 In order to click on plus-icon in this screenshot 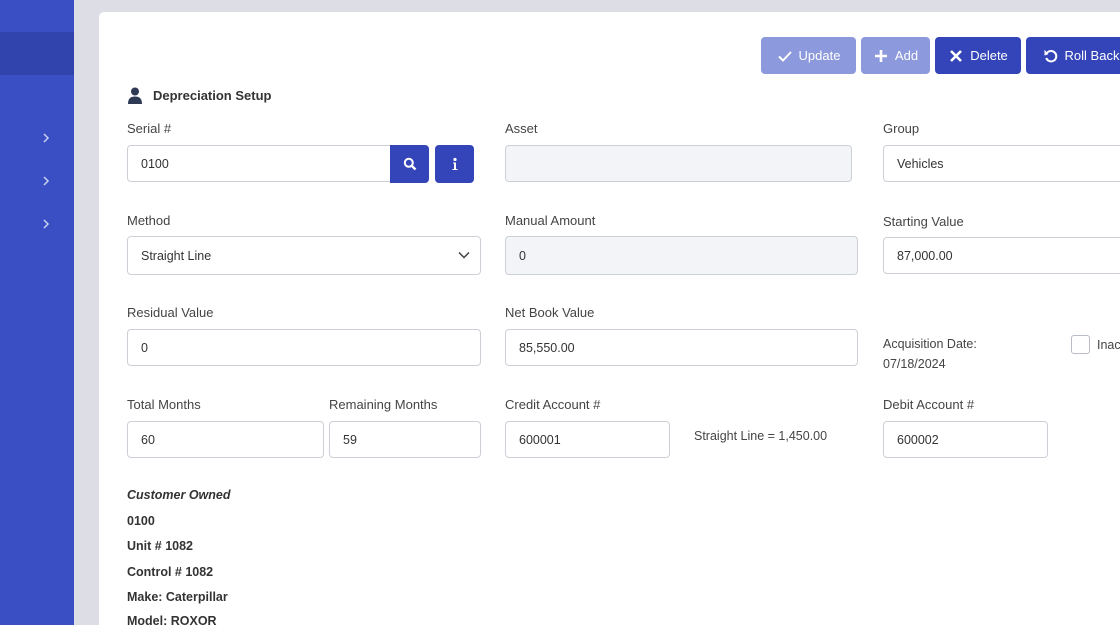, I will do `click(880, 55)`.